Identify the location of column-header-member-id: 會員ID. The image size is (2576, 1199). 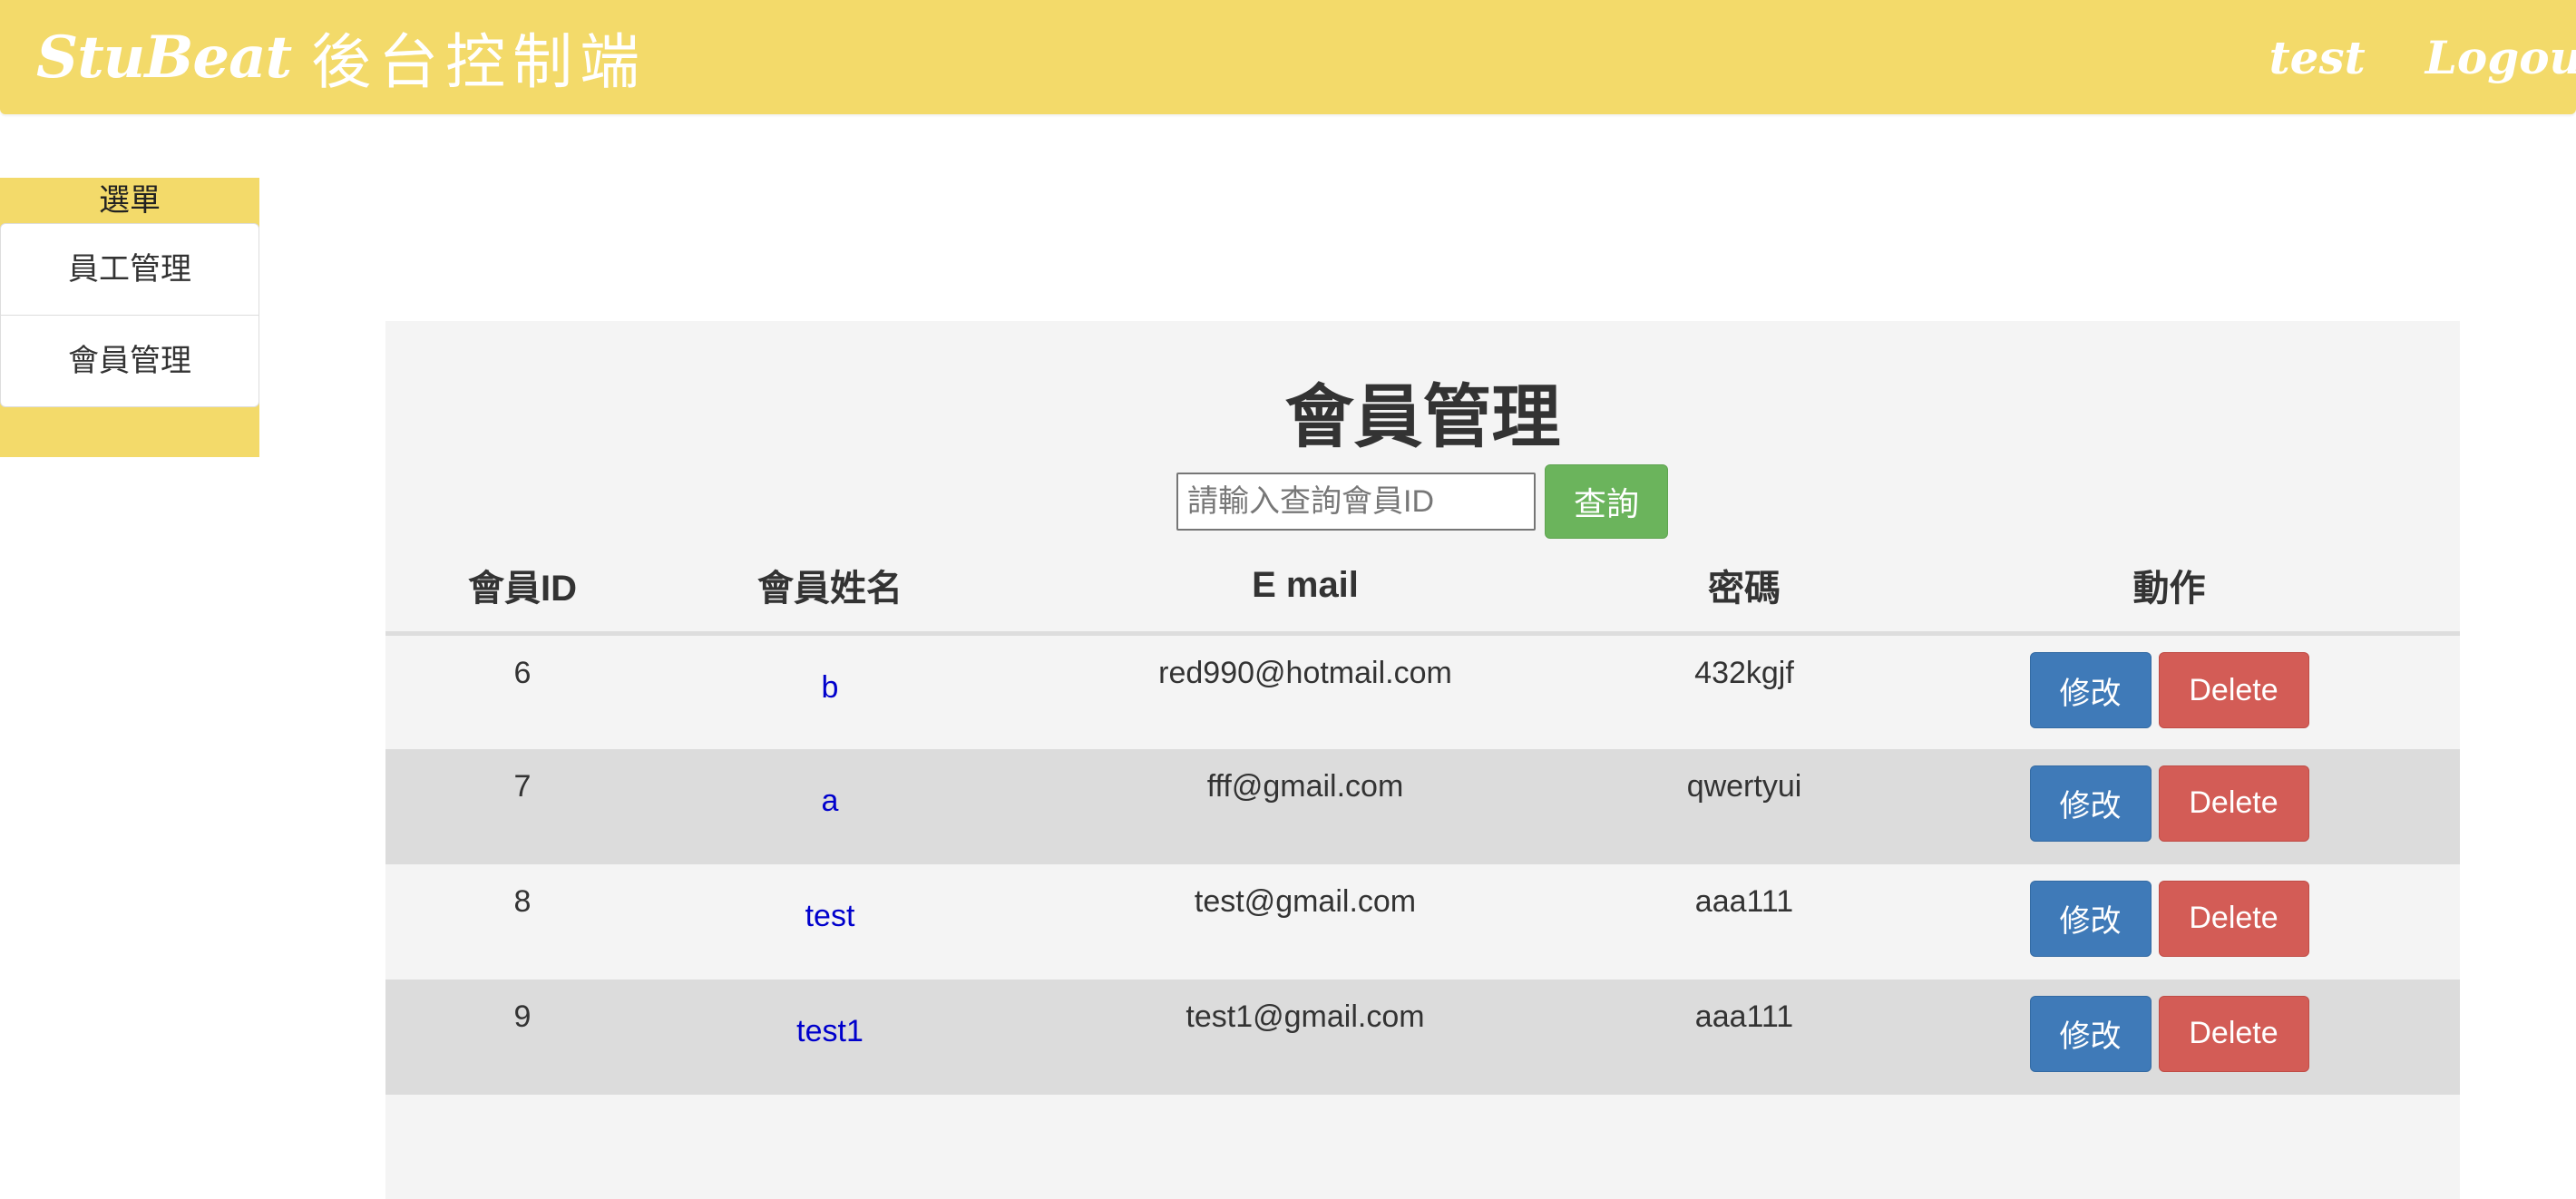
(522, 587).